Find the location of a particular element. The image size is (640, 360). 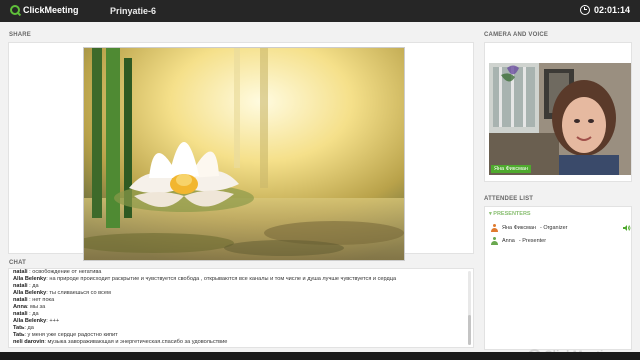

organizer-user-icon is located at coordinates (494, 228).